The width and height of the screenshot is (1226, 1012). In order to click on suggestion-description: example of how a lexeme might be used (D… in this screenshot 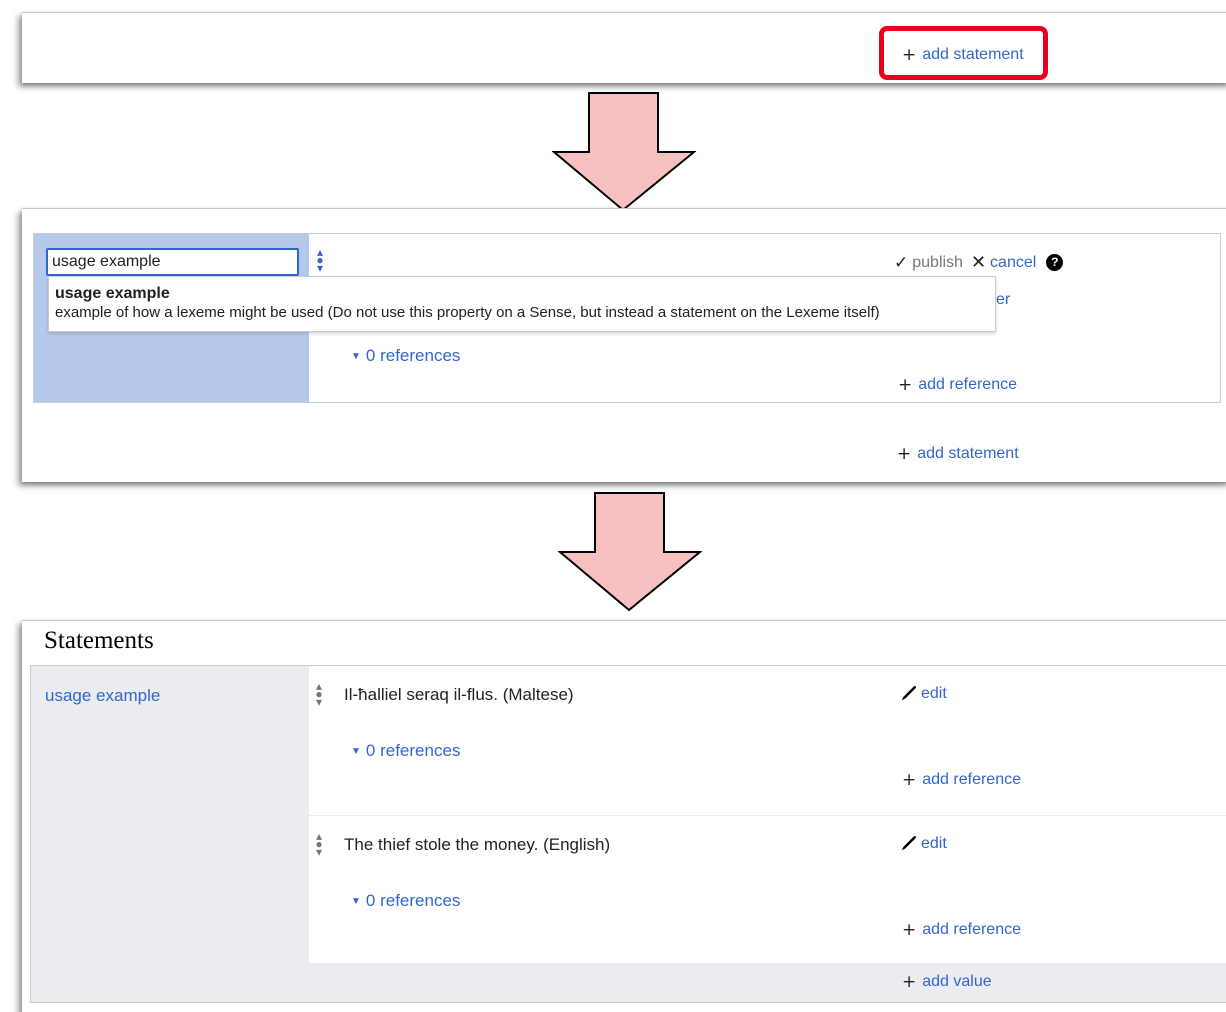, I will do `click(467, 312)`.